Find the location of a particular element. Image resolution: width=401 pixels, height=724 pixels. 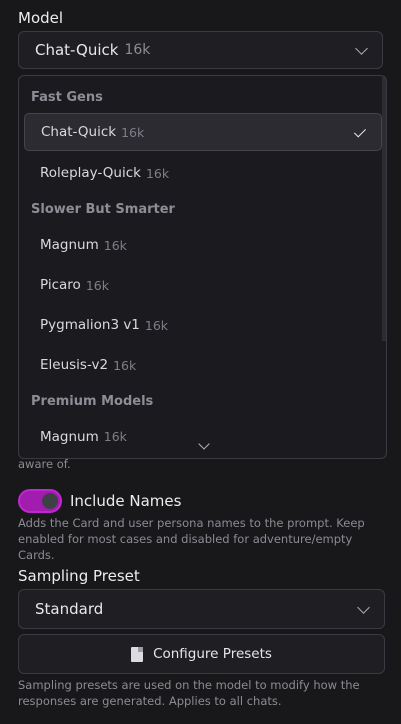

model-selected-context: 16k is located at coordinates (137, 50).